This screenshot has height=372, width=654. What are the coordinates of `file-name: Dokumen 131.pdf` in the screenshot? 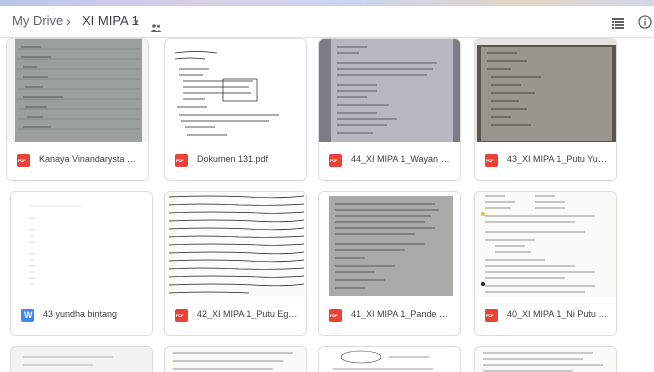 It's located at (233, 159).